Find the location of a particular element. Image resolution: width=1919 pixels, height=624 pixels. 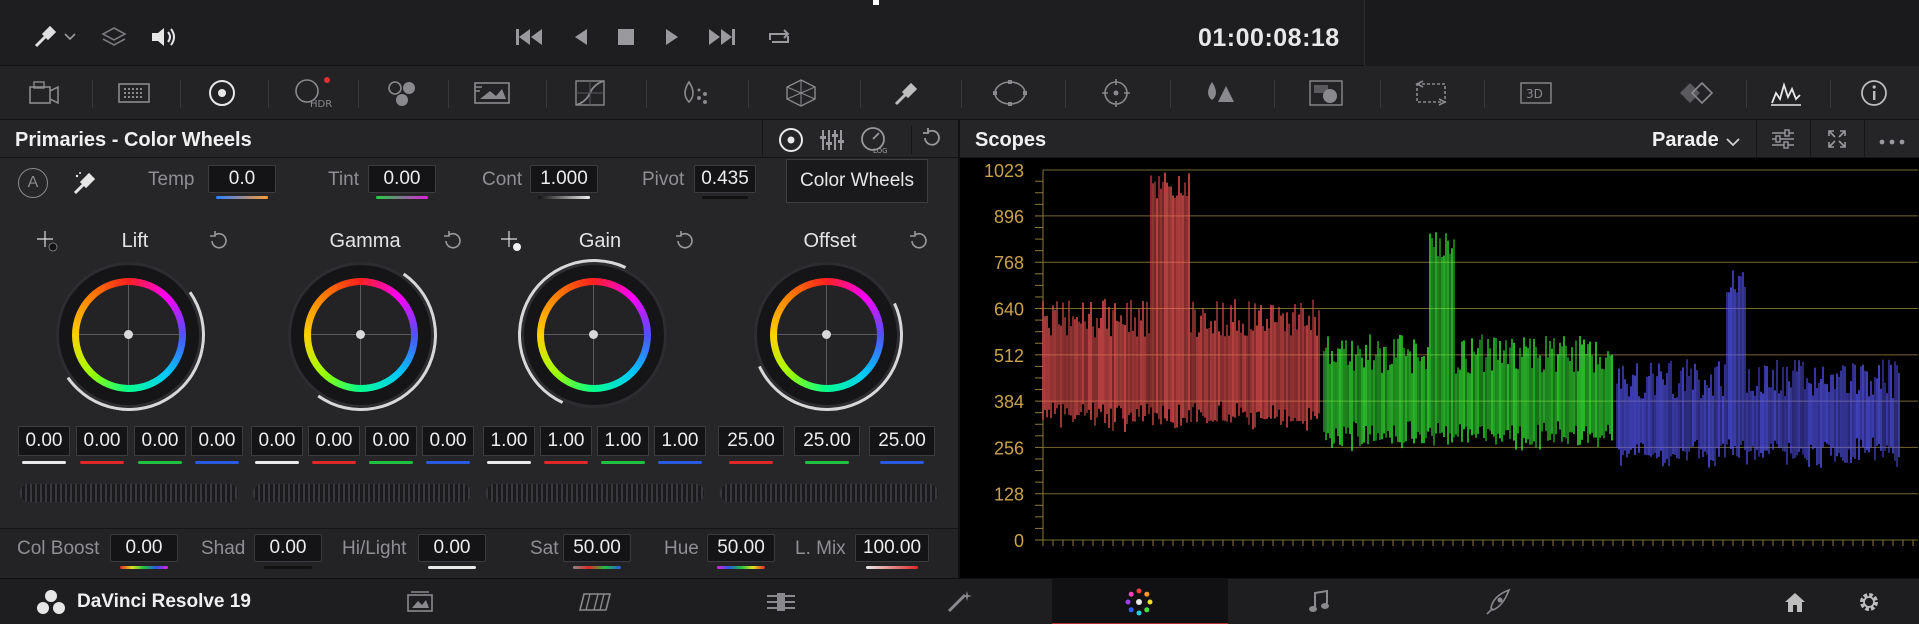

fairlight-page-icon is located at coordinates (1319, 601).